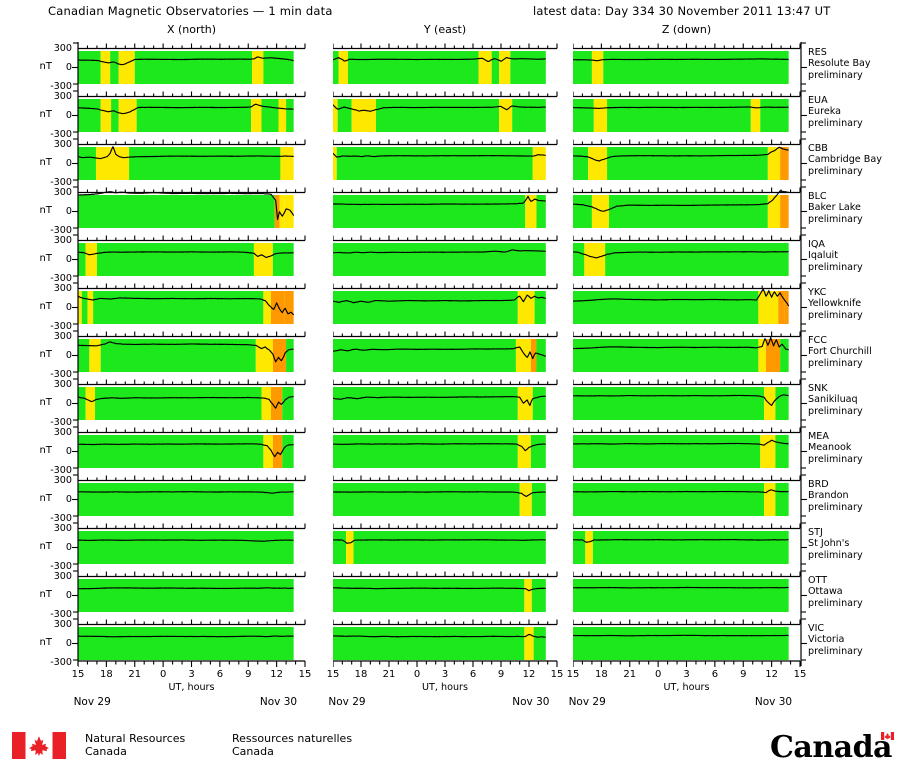  What do you see at coordinates (839, 64) in the screenshot?
I see `station-label-res: RES Resolute Bay preliminary` at bounding box center [839, 64].